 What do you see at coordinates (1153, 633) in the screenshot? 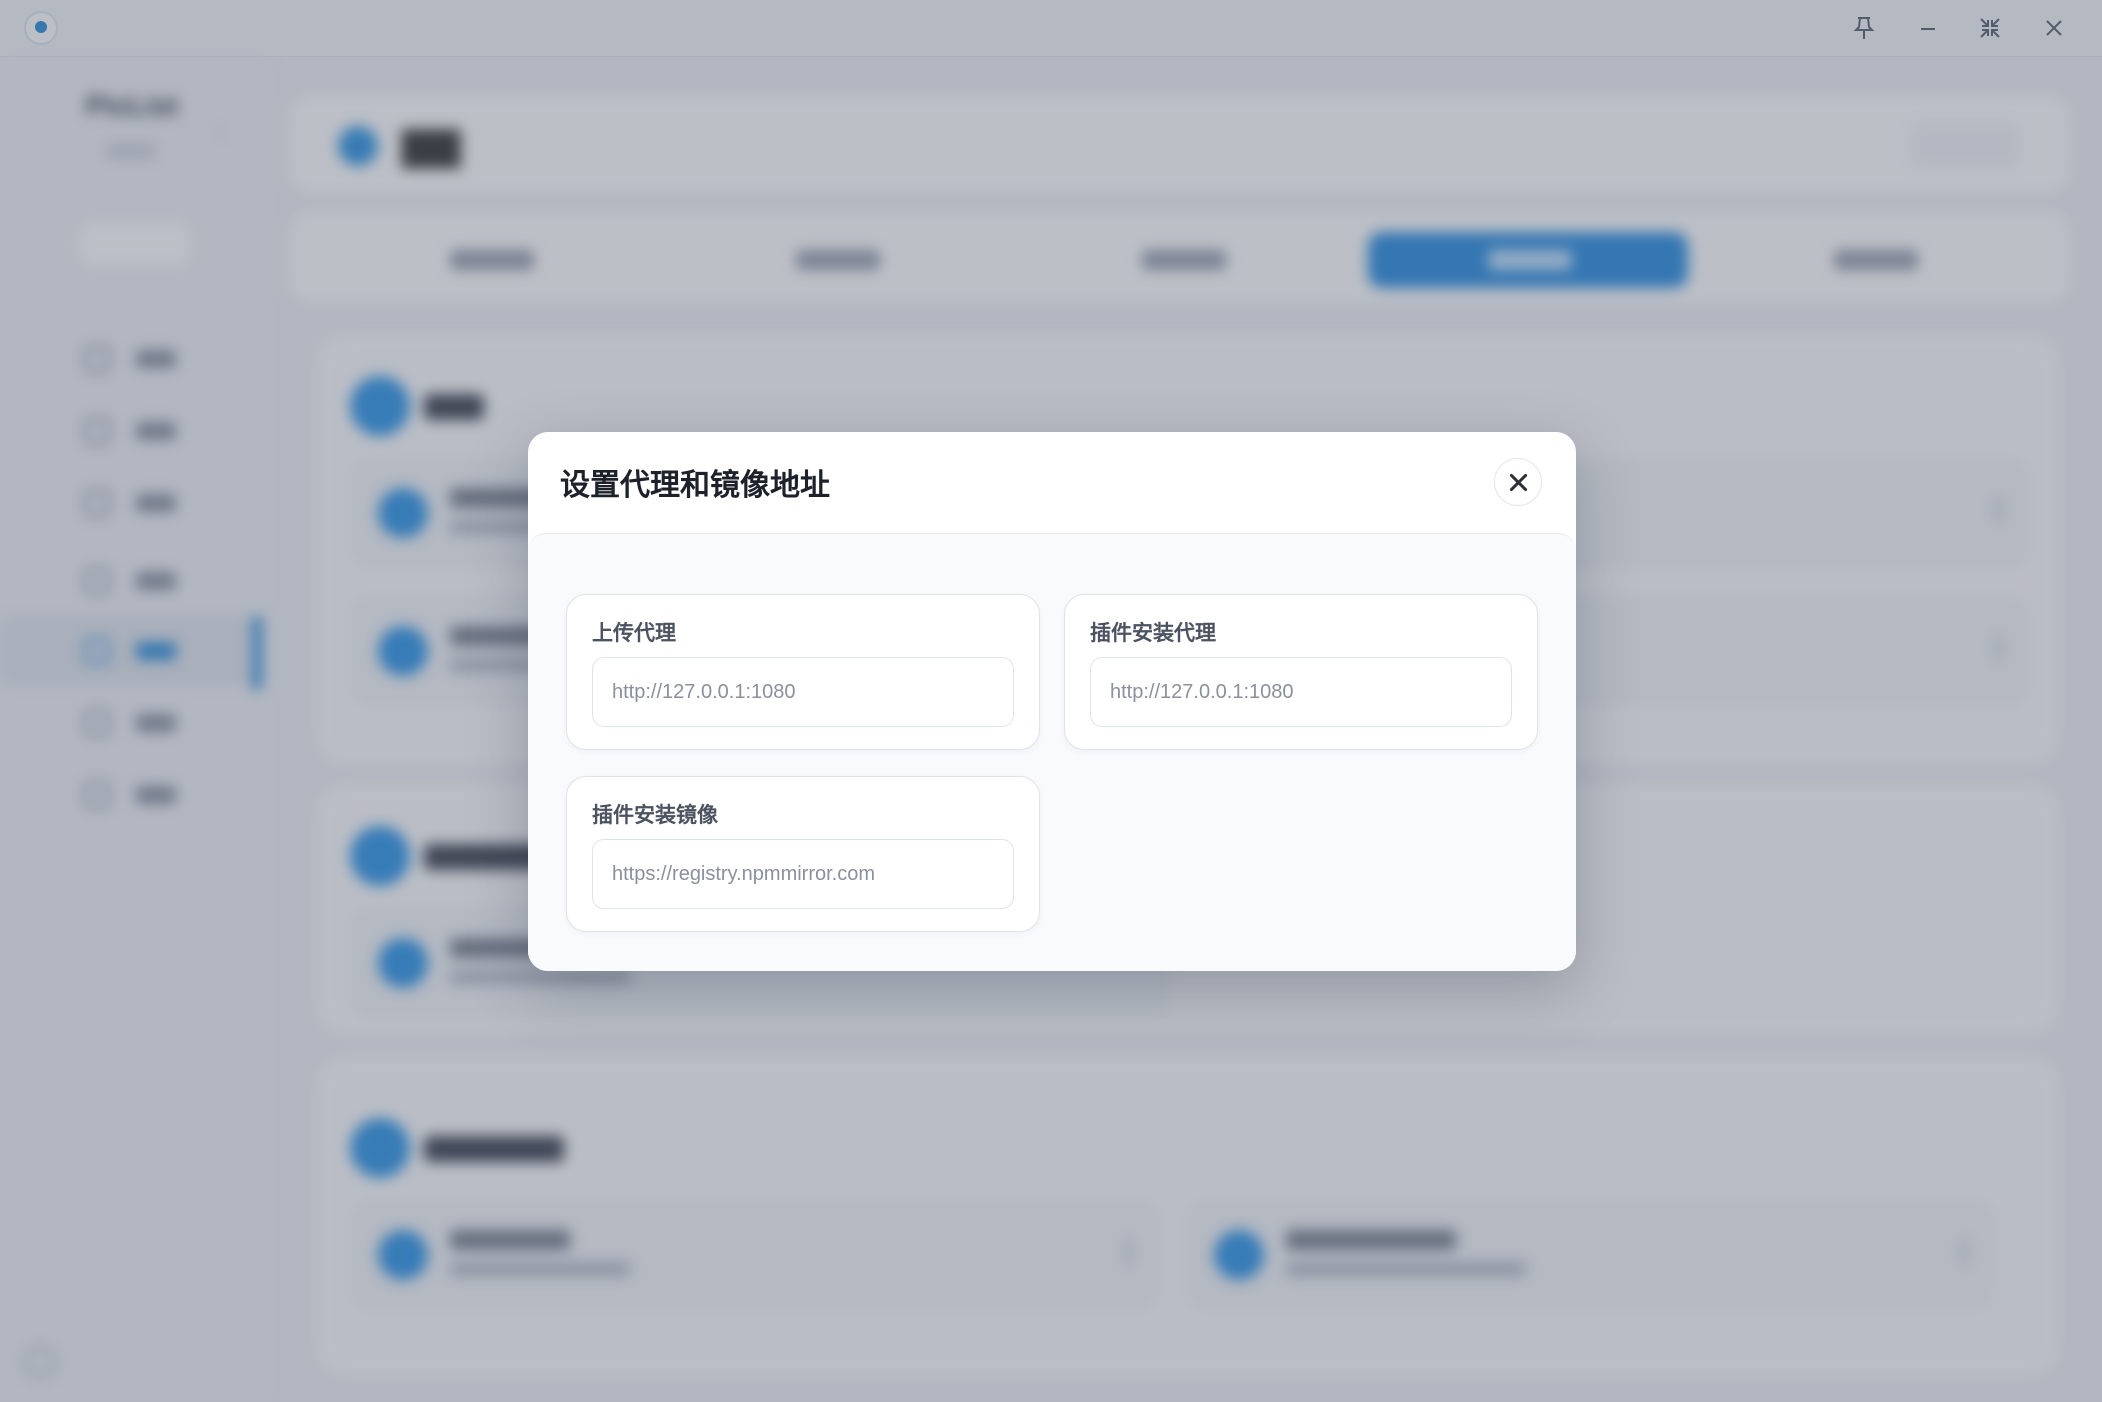
I see `field-label: 插件安装代理` at bounding box center [1153, 633].